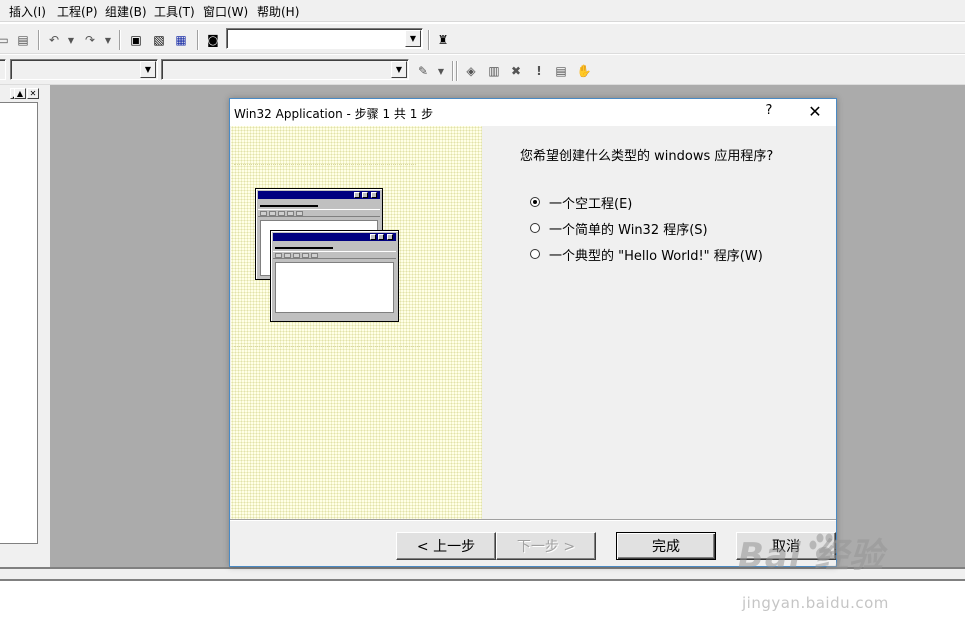 Image resolution: width=965 pixels, height=639 pixels. Describe the element at coordinates (225, 11) in the screenshot. I see `menu-window: 窗口(W)` at that location.